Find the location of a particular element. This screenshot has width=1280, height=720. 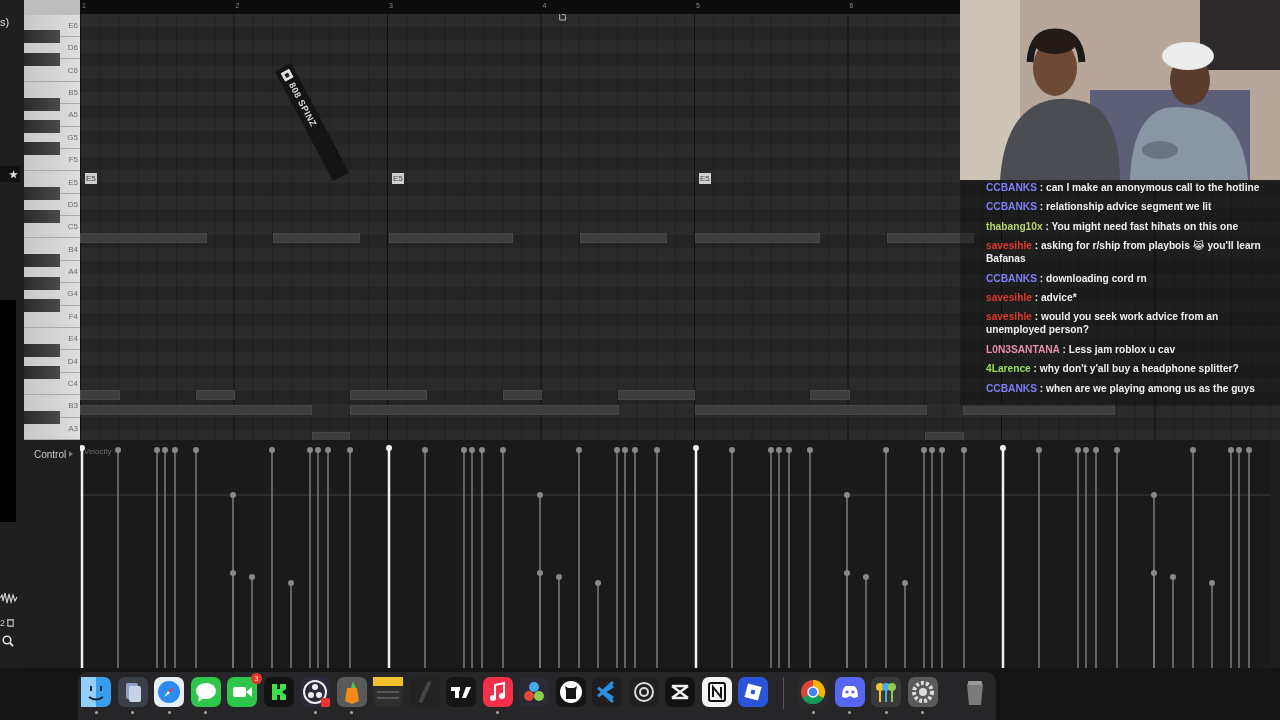

chat-message: CCBANKS : when are we playing among us as the guys is located at coordinates (1121, 388).